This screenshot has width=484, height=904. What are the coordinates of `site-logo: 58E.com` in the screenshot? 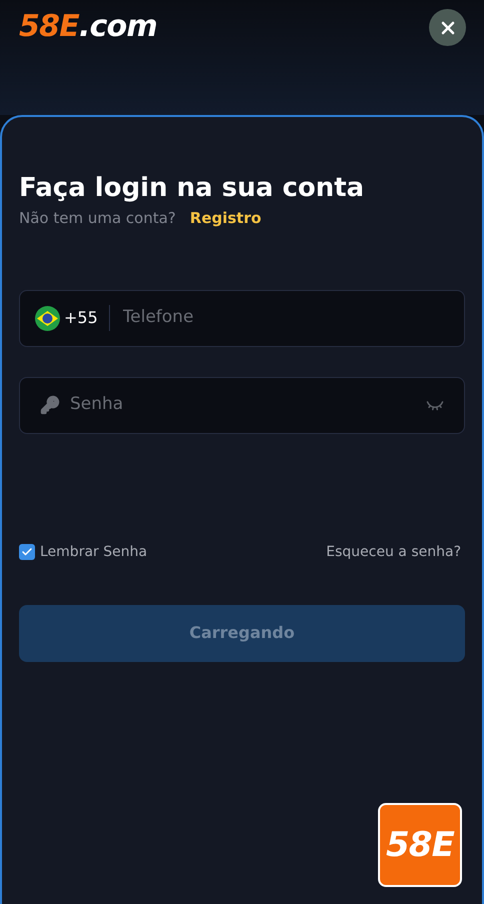 It's located at (88, 27).